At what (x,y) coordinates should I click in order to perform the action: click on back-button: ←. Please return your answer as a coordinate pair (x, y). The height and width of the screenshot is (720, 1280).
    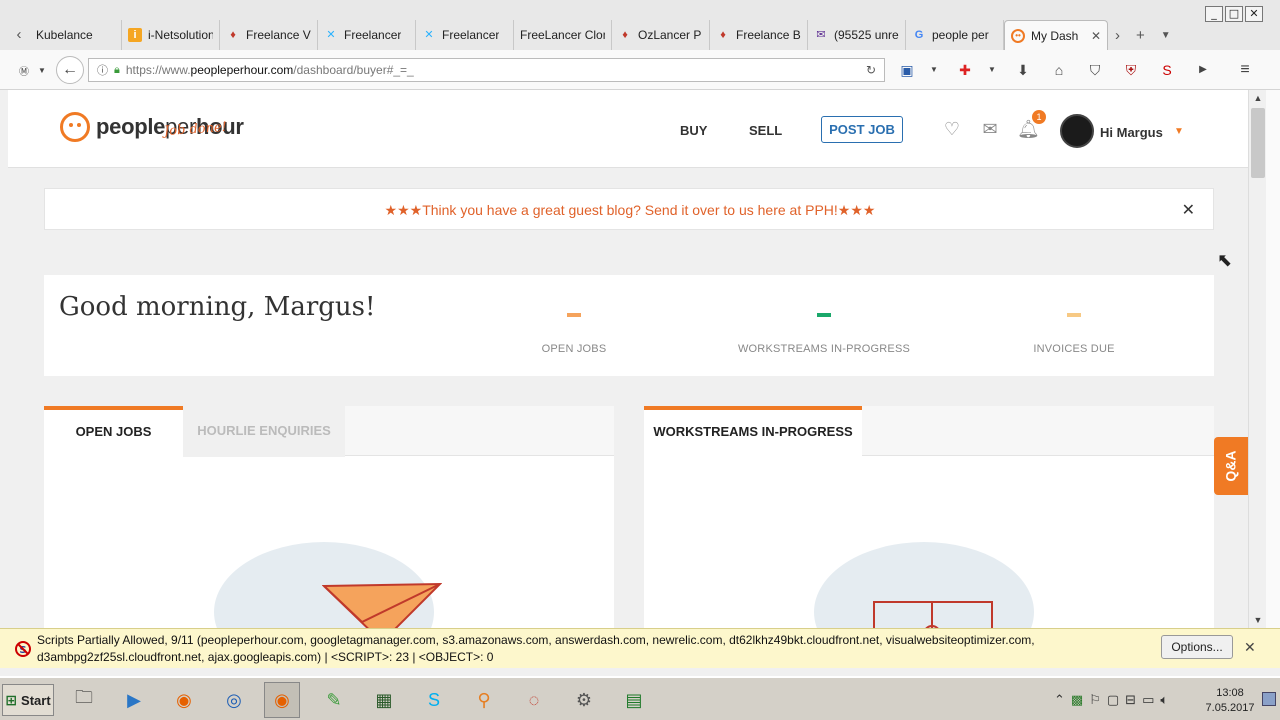
    Looking at the image, I should click on (70, 70).